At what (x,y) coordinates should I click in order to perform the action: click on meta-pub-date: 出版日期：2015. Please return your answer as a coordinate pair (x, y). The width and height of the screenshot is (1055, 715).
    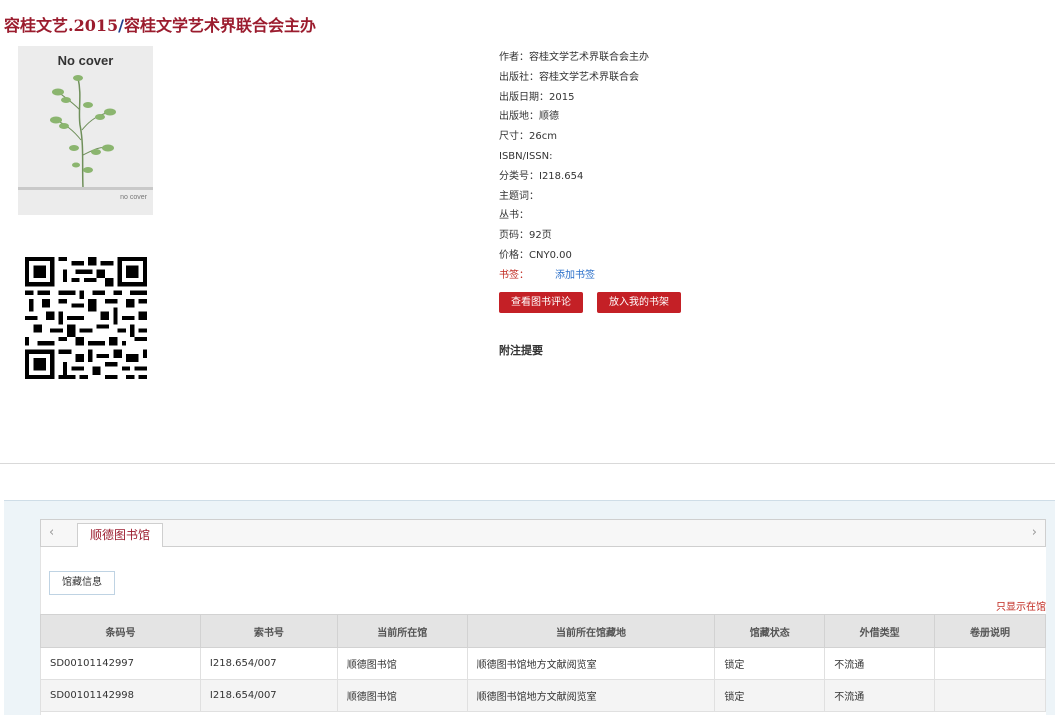
    Looking at the image, I should click on (537, 97).